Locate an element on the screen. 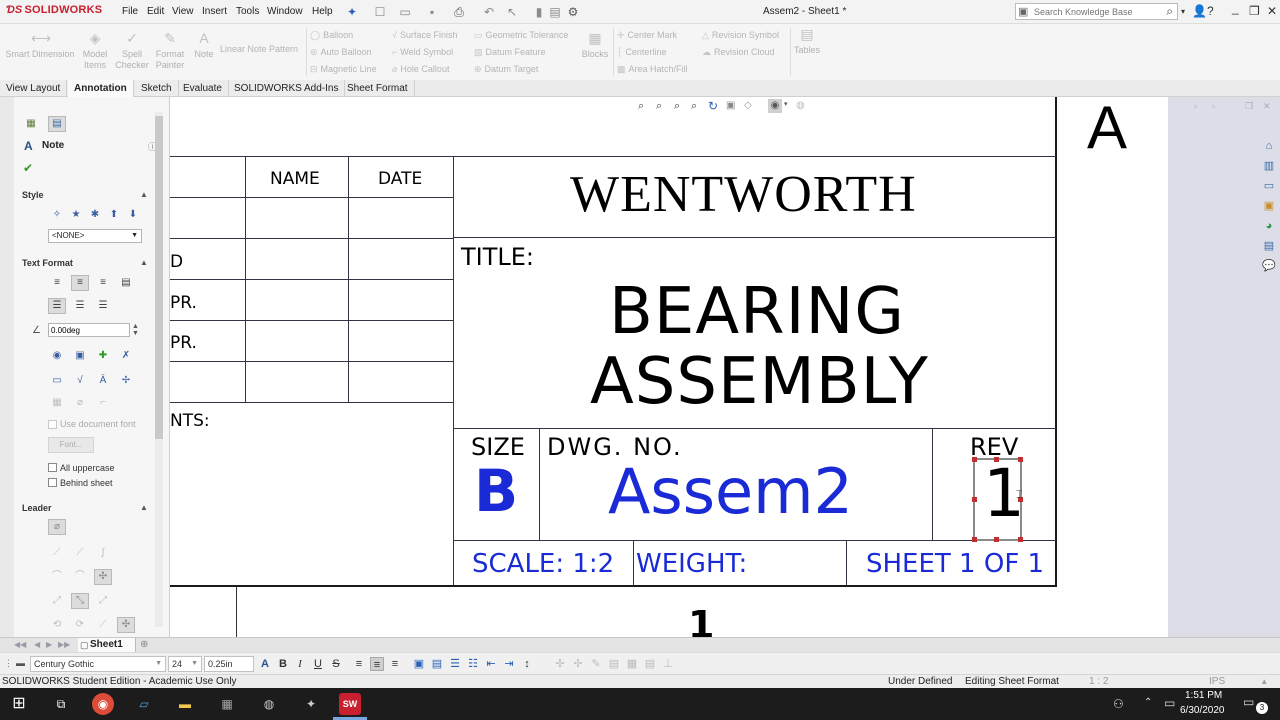 This screenshot has width=1280, height=720. blocks-button: ▦ Blocks is located at coordinates (595, 45).